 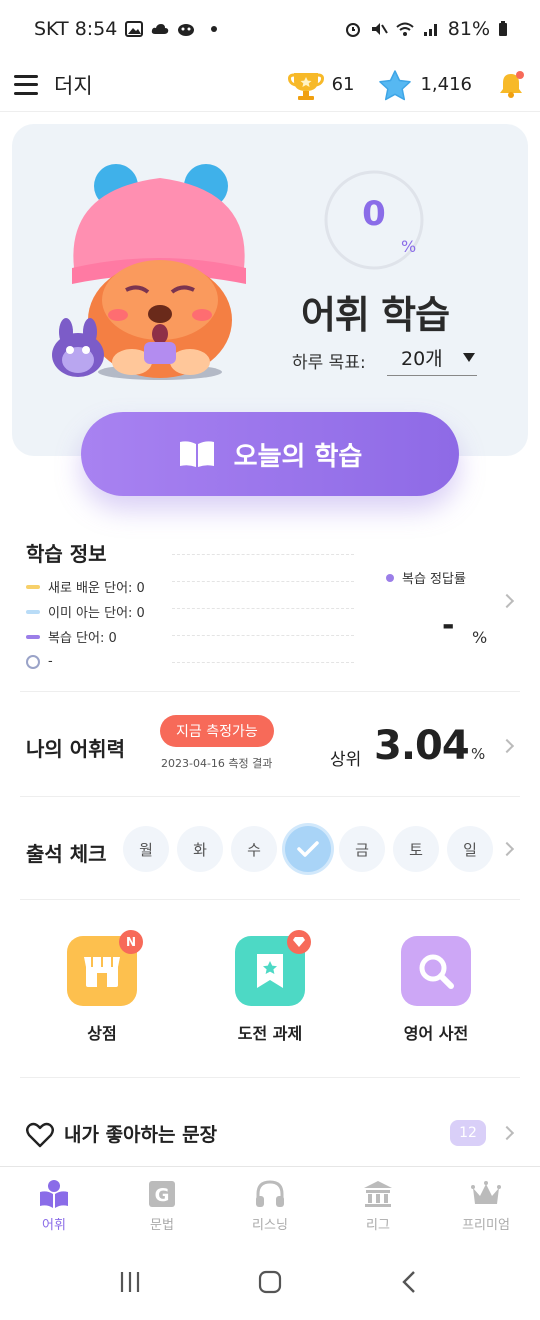 I want to click on attendance-days: 월화수금토일, so click(x=308, y=849).